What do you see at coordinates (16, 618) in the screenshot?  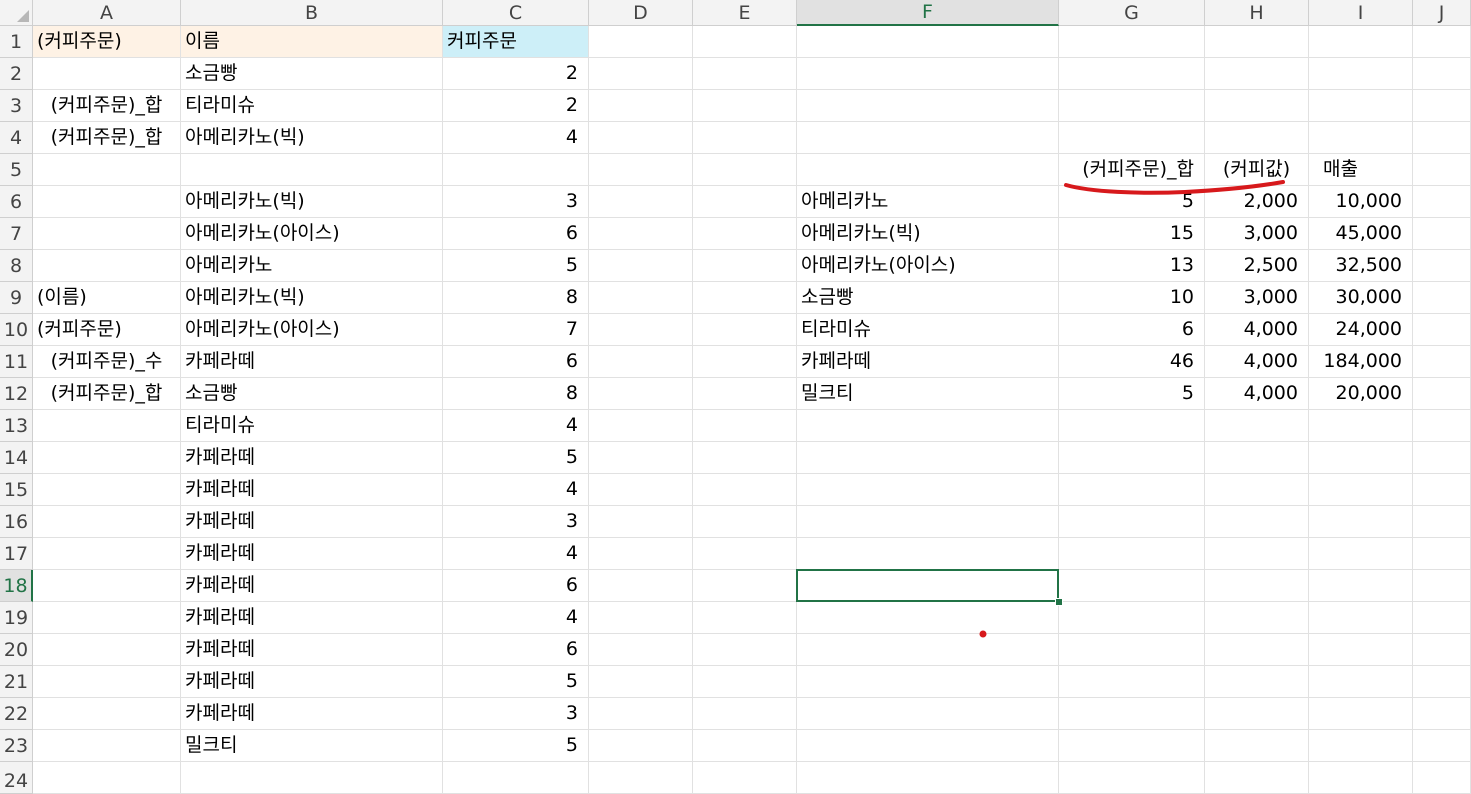 I see `row-header-19: 19` at bounding box center [16, 618].